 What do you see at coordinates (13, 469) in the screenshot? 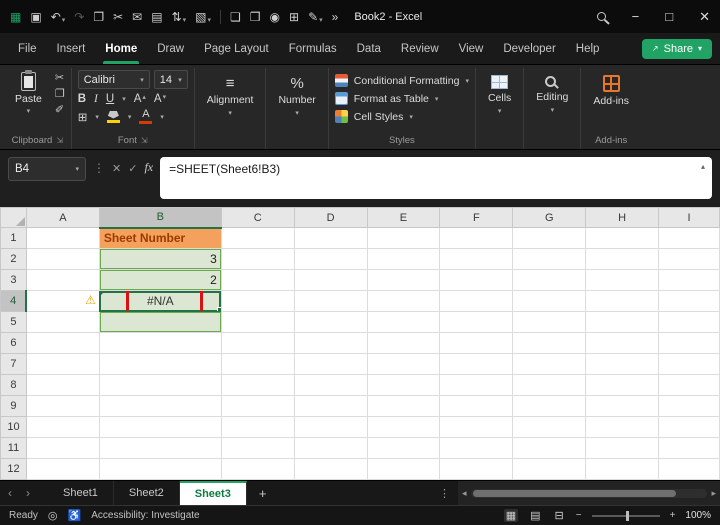
I see `row-header-12: 12` at bounding box center [13, 469].